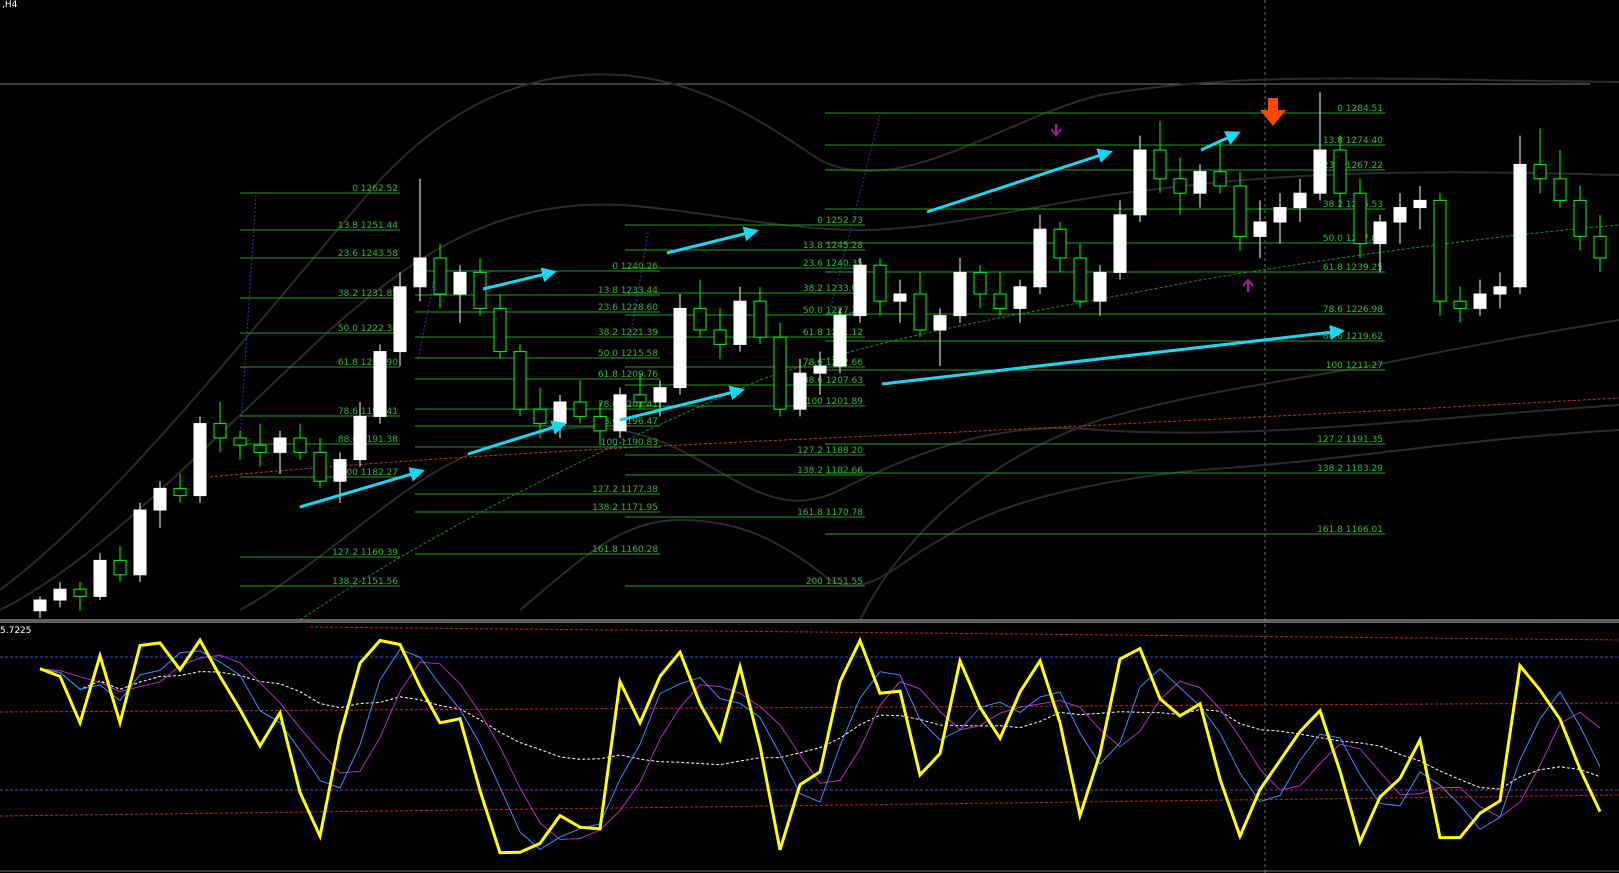 Image resolution: width=1619 pixels, height=873 pixels. I want to click on fib-set-4-label-2: 23.6 1267.22, so click(1353, 166).